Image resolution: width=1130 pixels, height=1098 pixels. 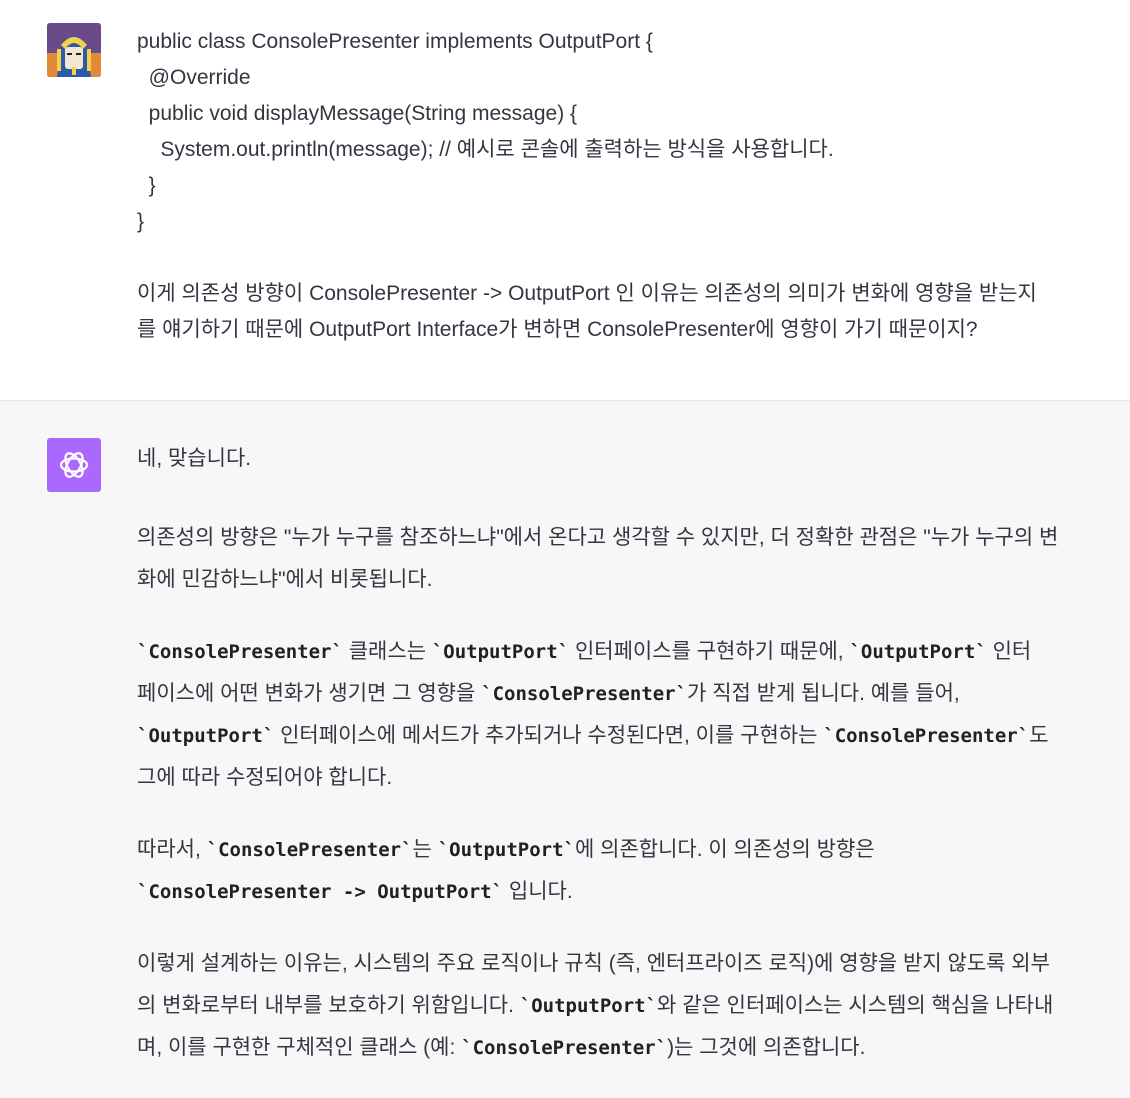 I want to click on text-span: 인터페이스를 구현하기 때문에,, so click(x=709, y=651).